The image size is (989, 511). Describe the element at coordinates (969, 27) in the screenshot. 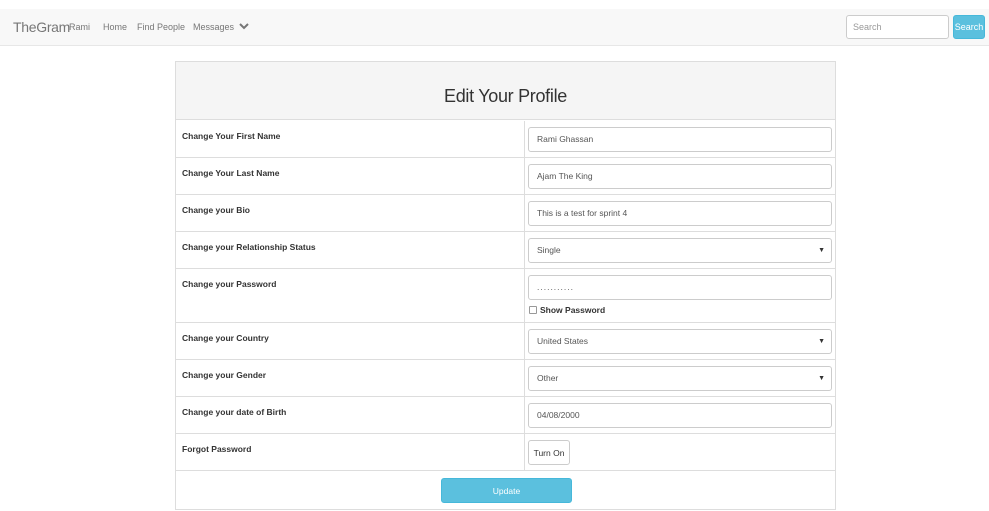

I see `search-button: Search` at that location.